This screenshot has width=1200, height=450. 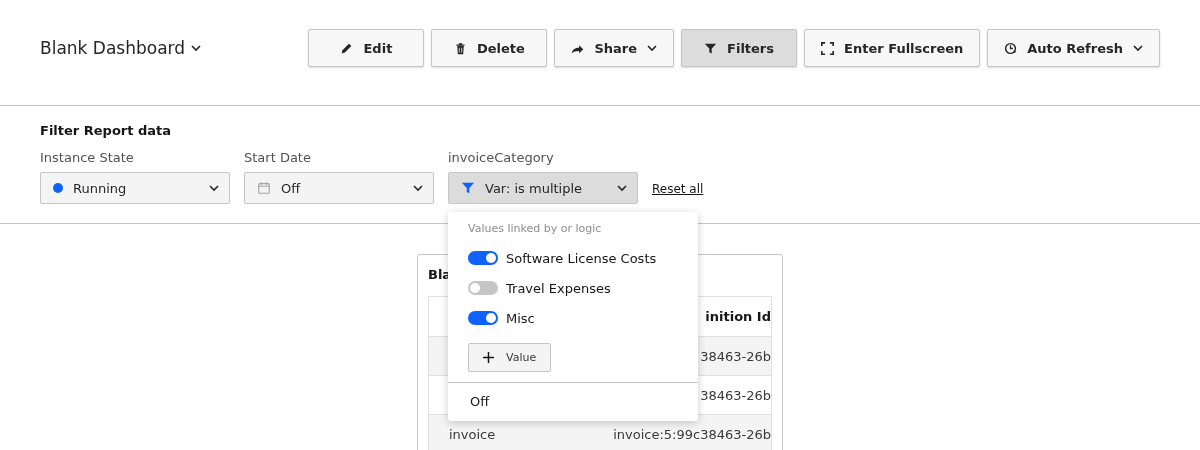 I want to click on add-value-button: Value, so click(x=510, y=357).